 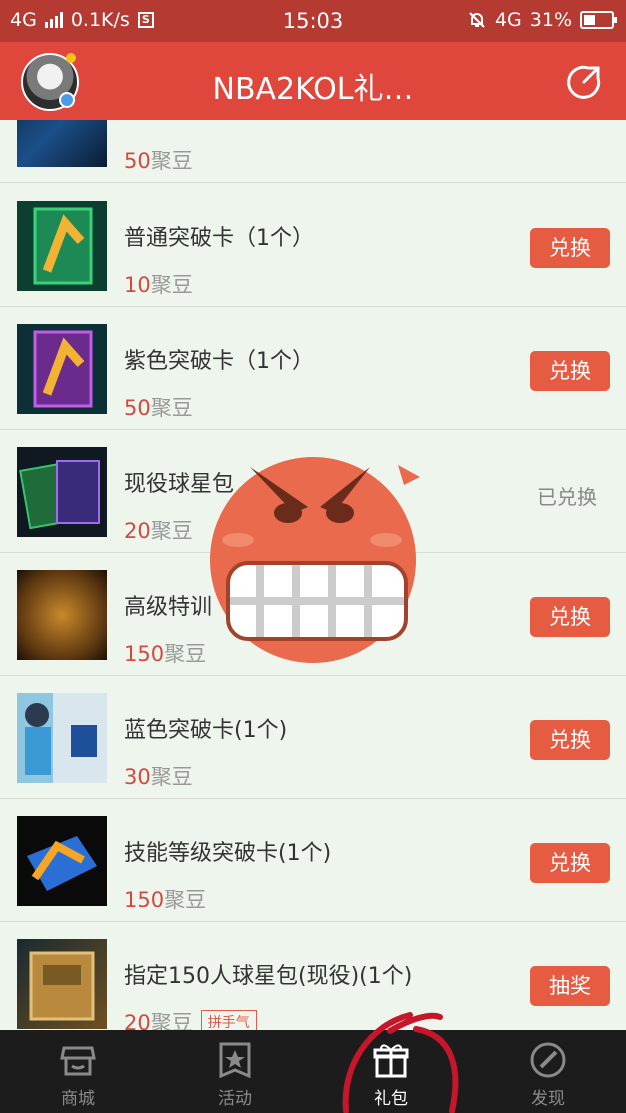 What do you see at coordinates (158, 531) in the screenshot?
I see `item-price: 20聚豆` at bounding box center [158, 531].